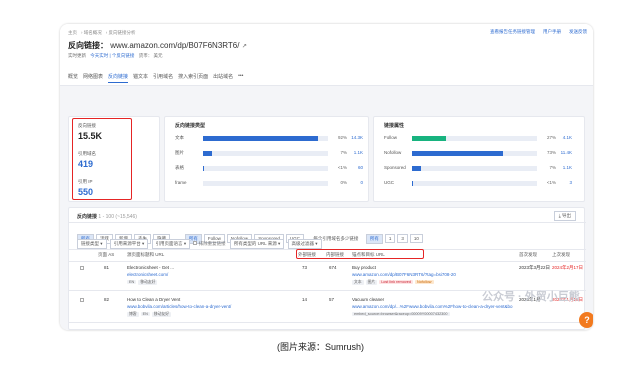 This screenshot has height=372, width=641. Describe the element at coordinates (364, 267) in the screenshot. I see `row-anchor: Buy product` at that location.